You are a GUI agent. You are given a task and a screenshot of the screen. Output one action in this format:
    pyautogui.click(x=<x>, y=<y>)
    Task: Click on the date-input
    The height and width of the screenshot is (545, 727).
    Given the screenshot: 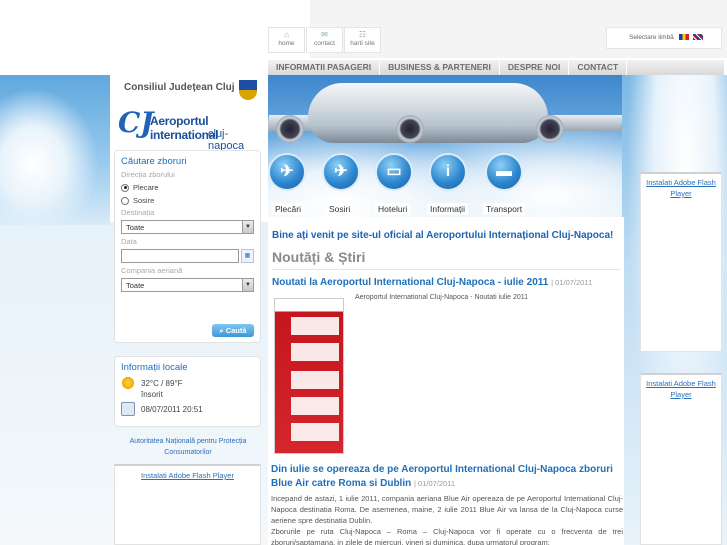 What is the action you would take?
    pyautogui.click(x=180, y=256)
    